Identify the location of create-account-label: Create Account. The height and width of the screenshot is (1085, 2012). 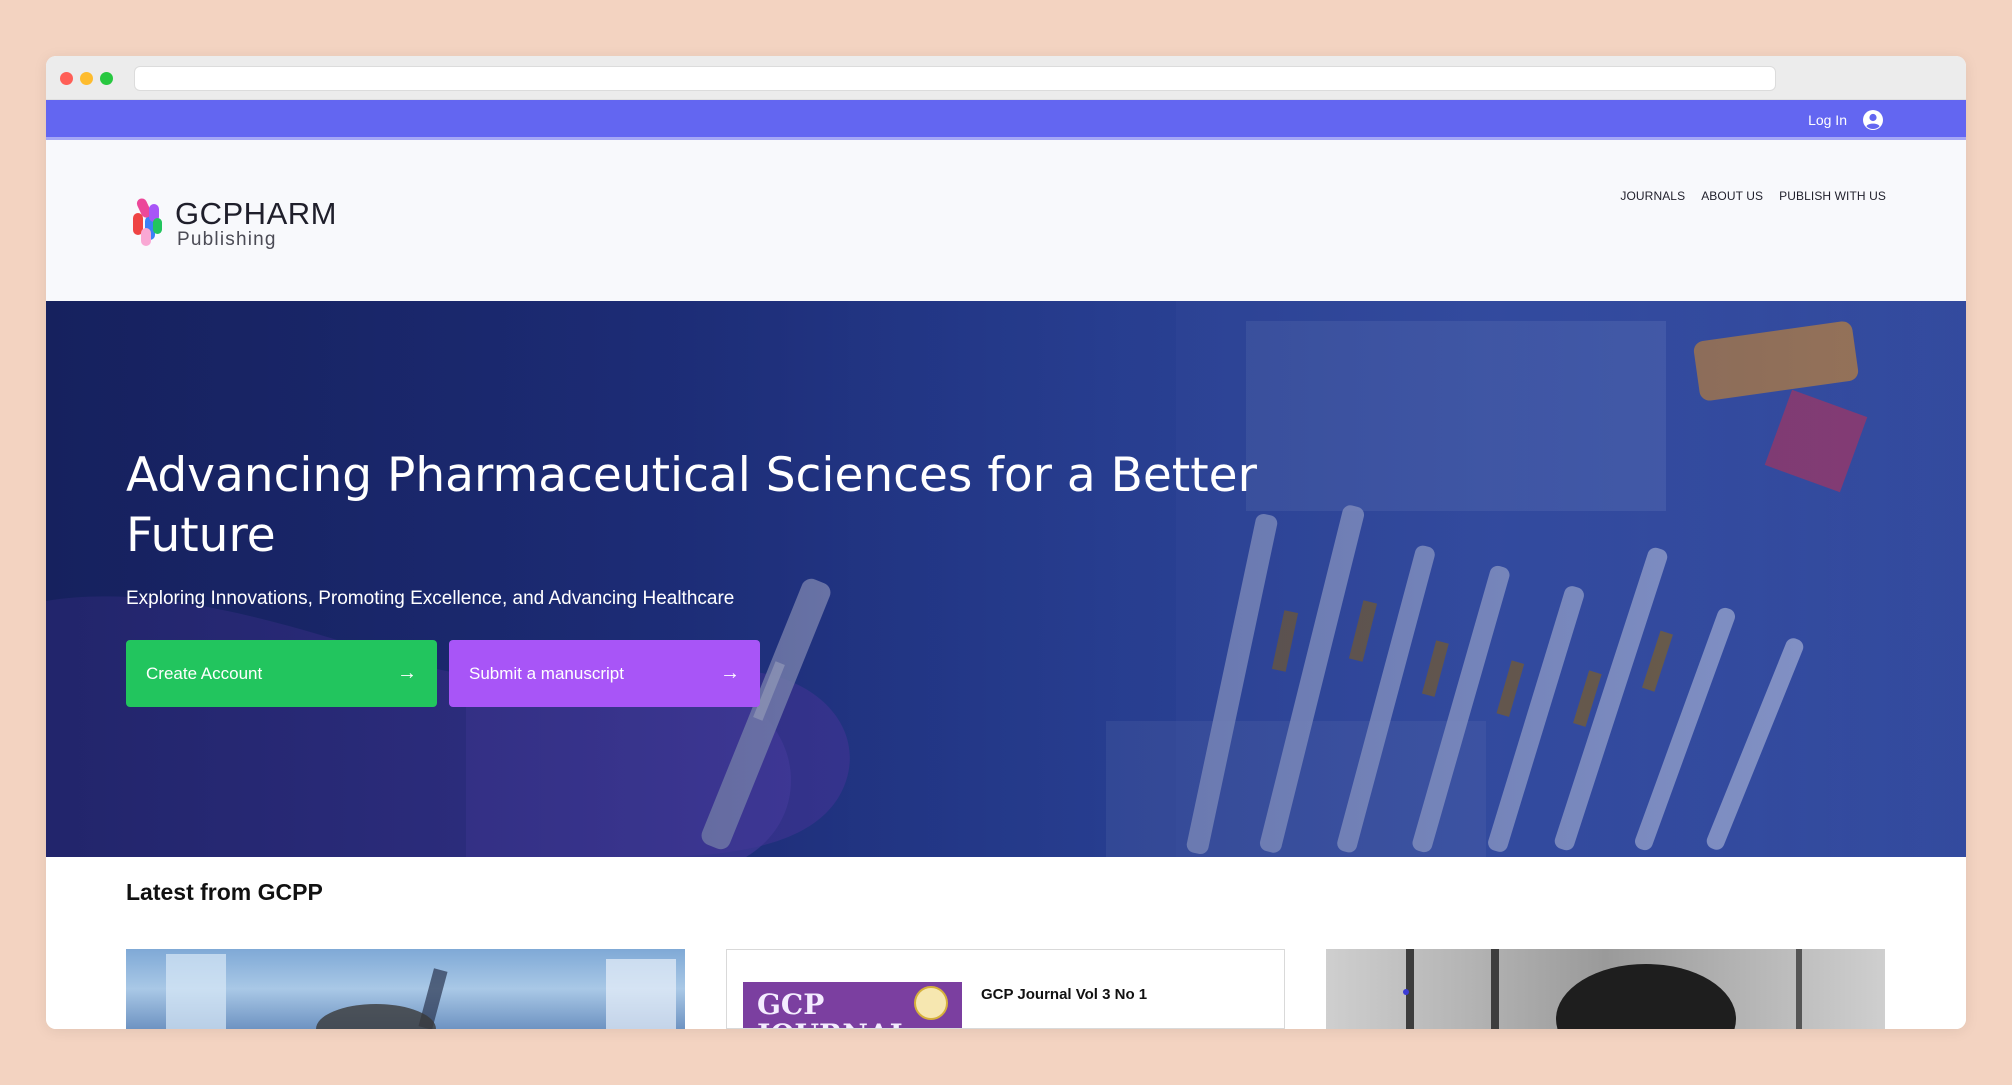
(204, 673).